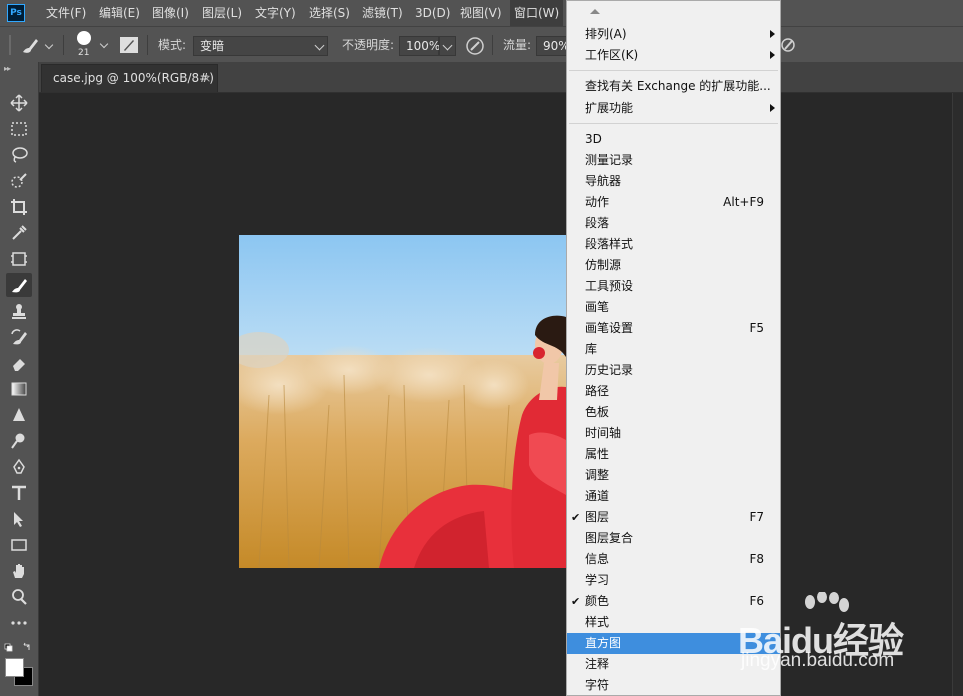 The width and height of the screenshot is (963, 696). Describe the element at coordinates (673, 181) in the screenshot. I see `window-menu-navigator: 导航器` at that location.